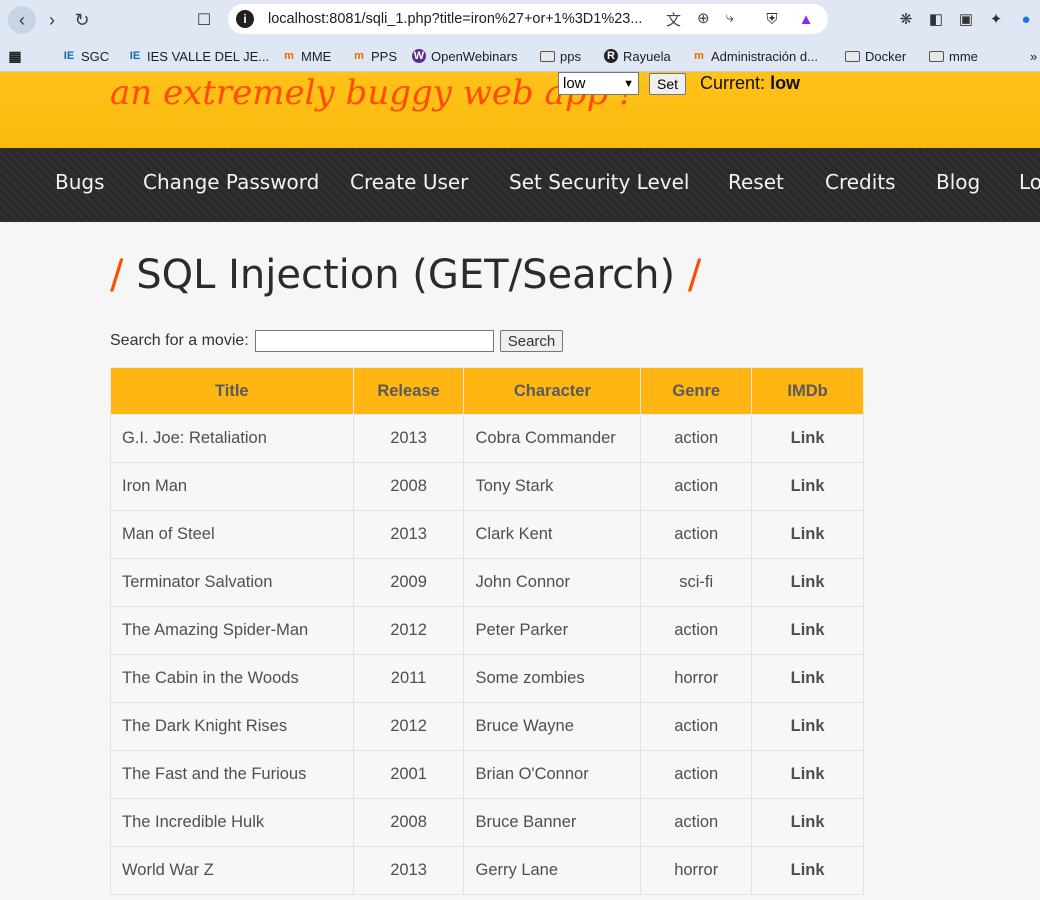 Image resolution: width=1040 pixels, height=900 pixels. What do you see at coordinates (408, 486) in the screenshot?
I see `cell-release: 2008` at bounding box center [408, 486].